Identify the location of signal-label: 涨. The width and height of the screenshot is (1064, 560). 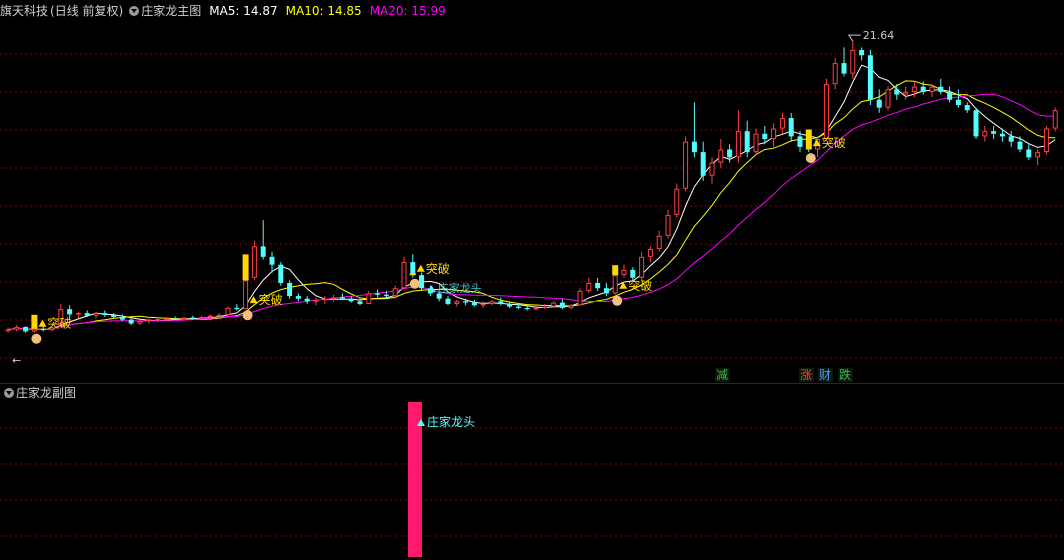
(806, 374).